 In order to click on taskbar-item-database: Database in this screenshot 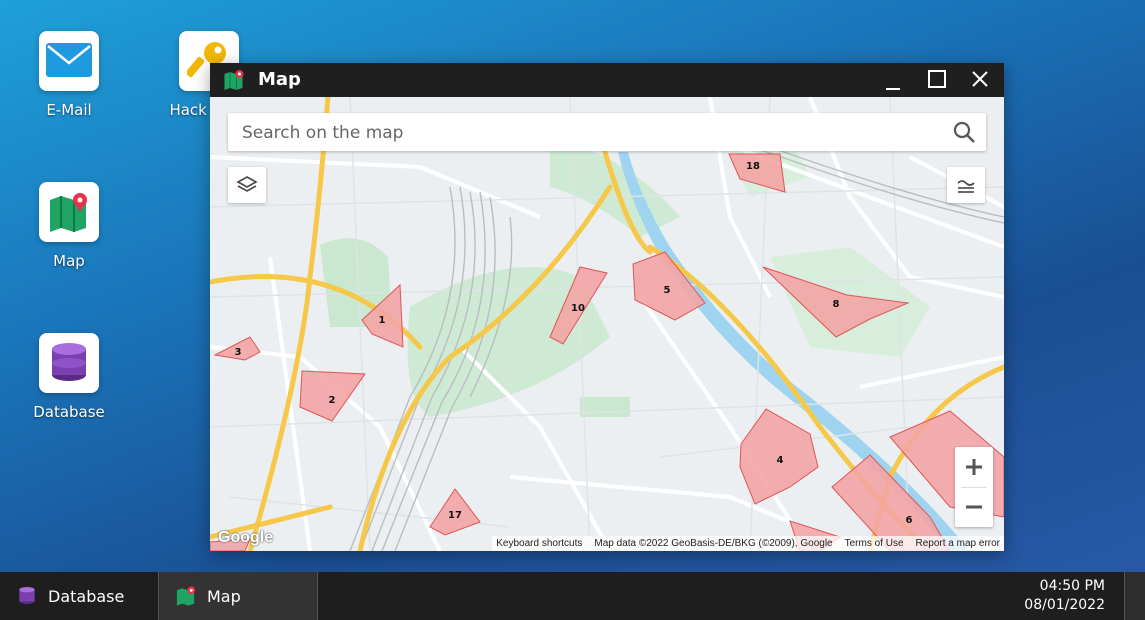, I will do `click(79, 596)`.